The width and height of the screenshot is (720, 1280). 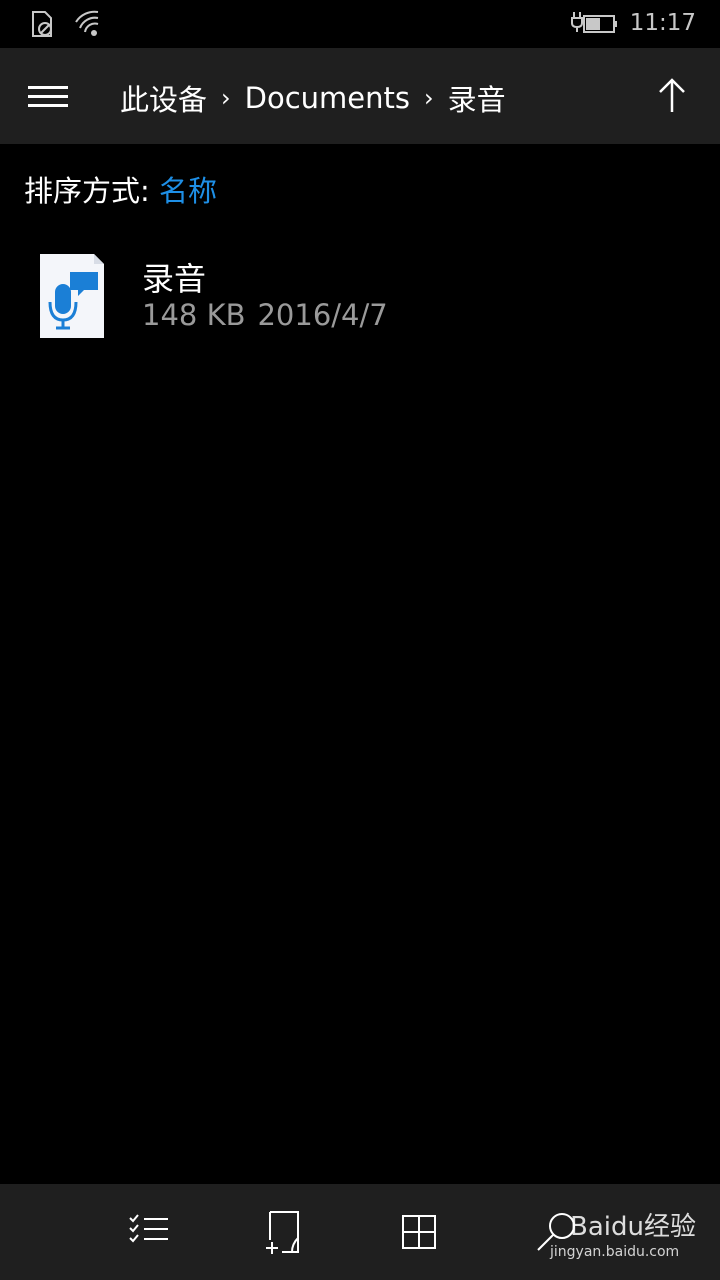 I want to click on breadcrumb: 此设备 › Documents › 录音, so click(x=313, y=98).